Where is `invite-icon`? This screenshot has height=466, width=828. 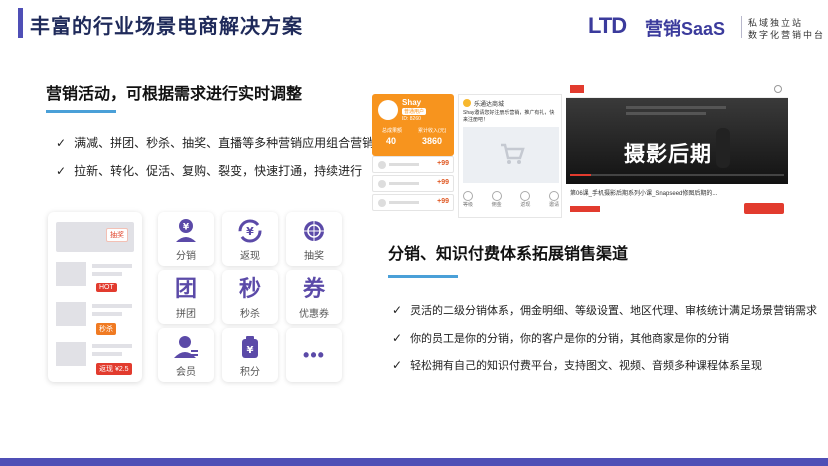
invite-icon is located at coordinates (553, 196).